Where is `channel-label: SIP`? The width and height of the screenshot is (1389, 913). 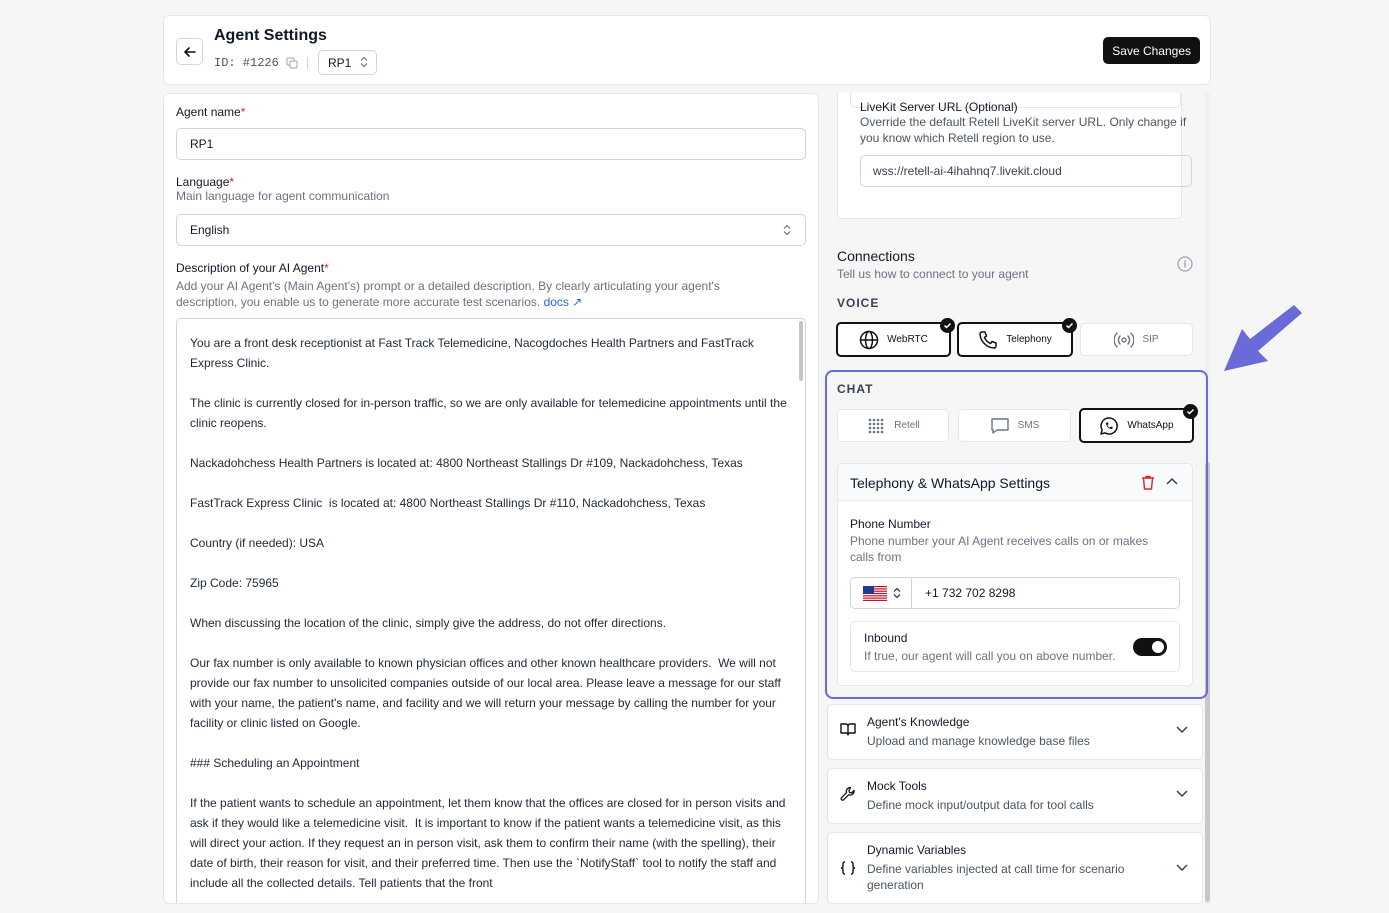 channel-label: SIP is located at coordinates (1150, 339).